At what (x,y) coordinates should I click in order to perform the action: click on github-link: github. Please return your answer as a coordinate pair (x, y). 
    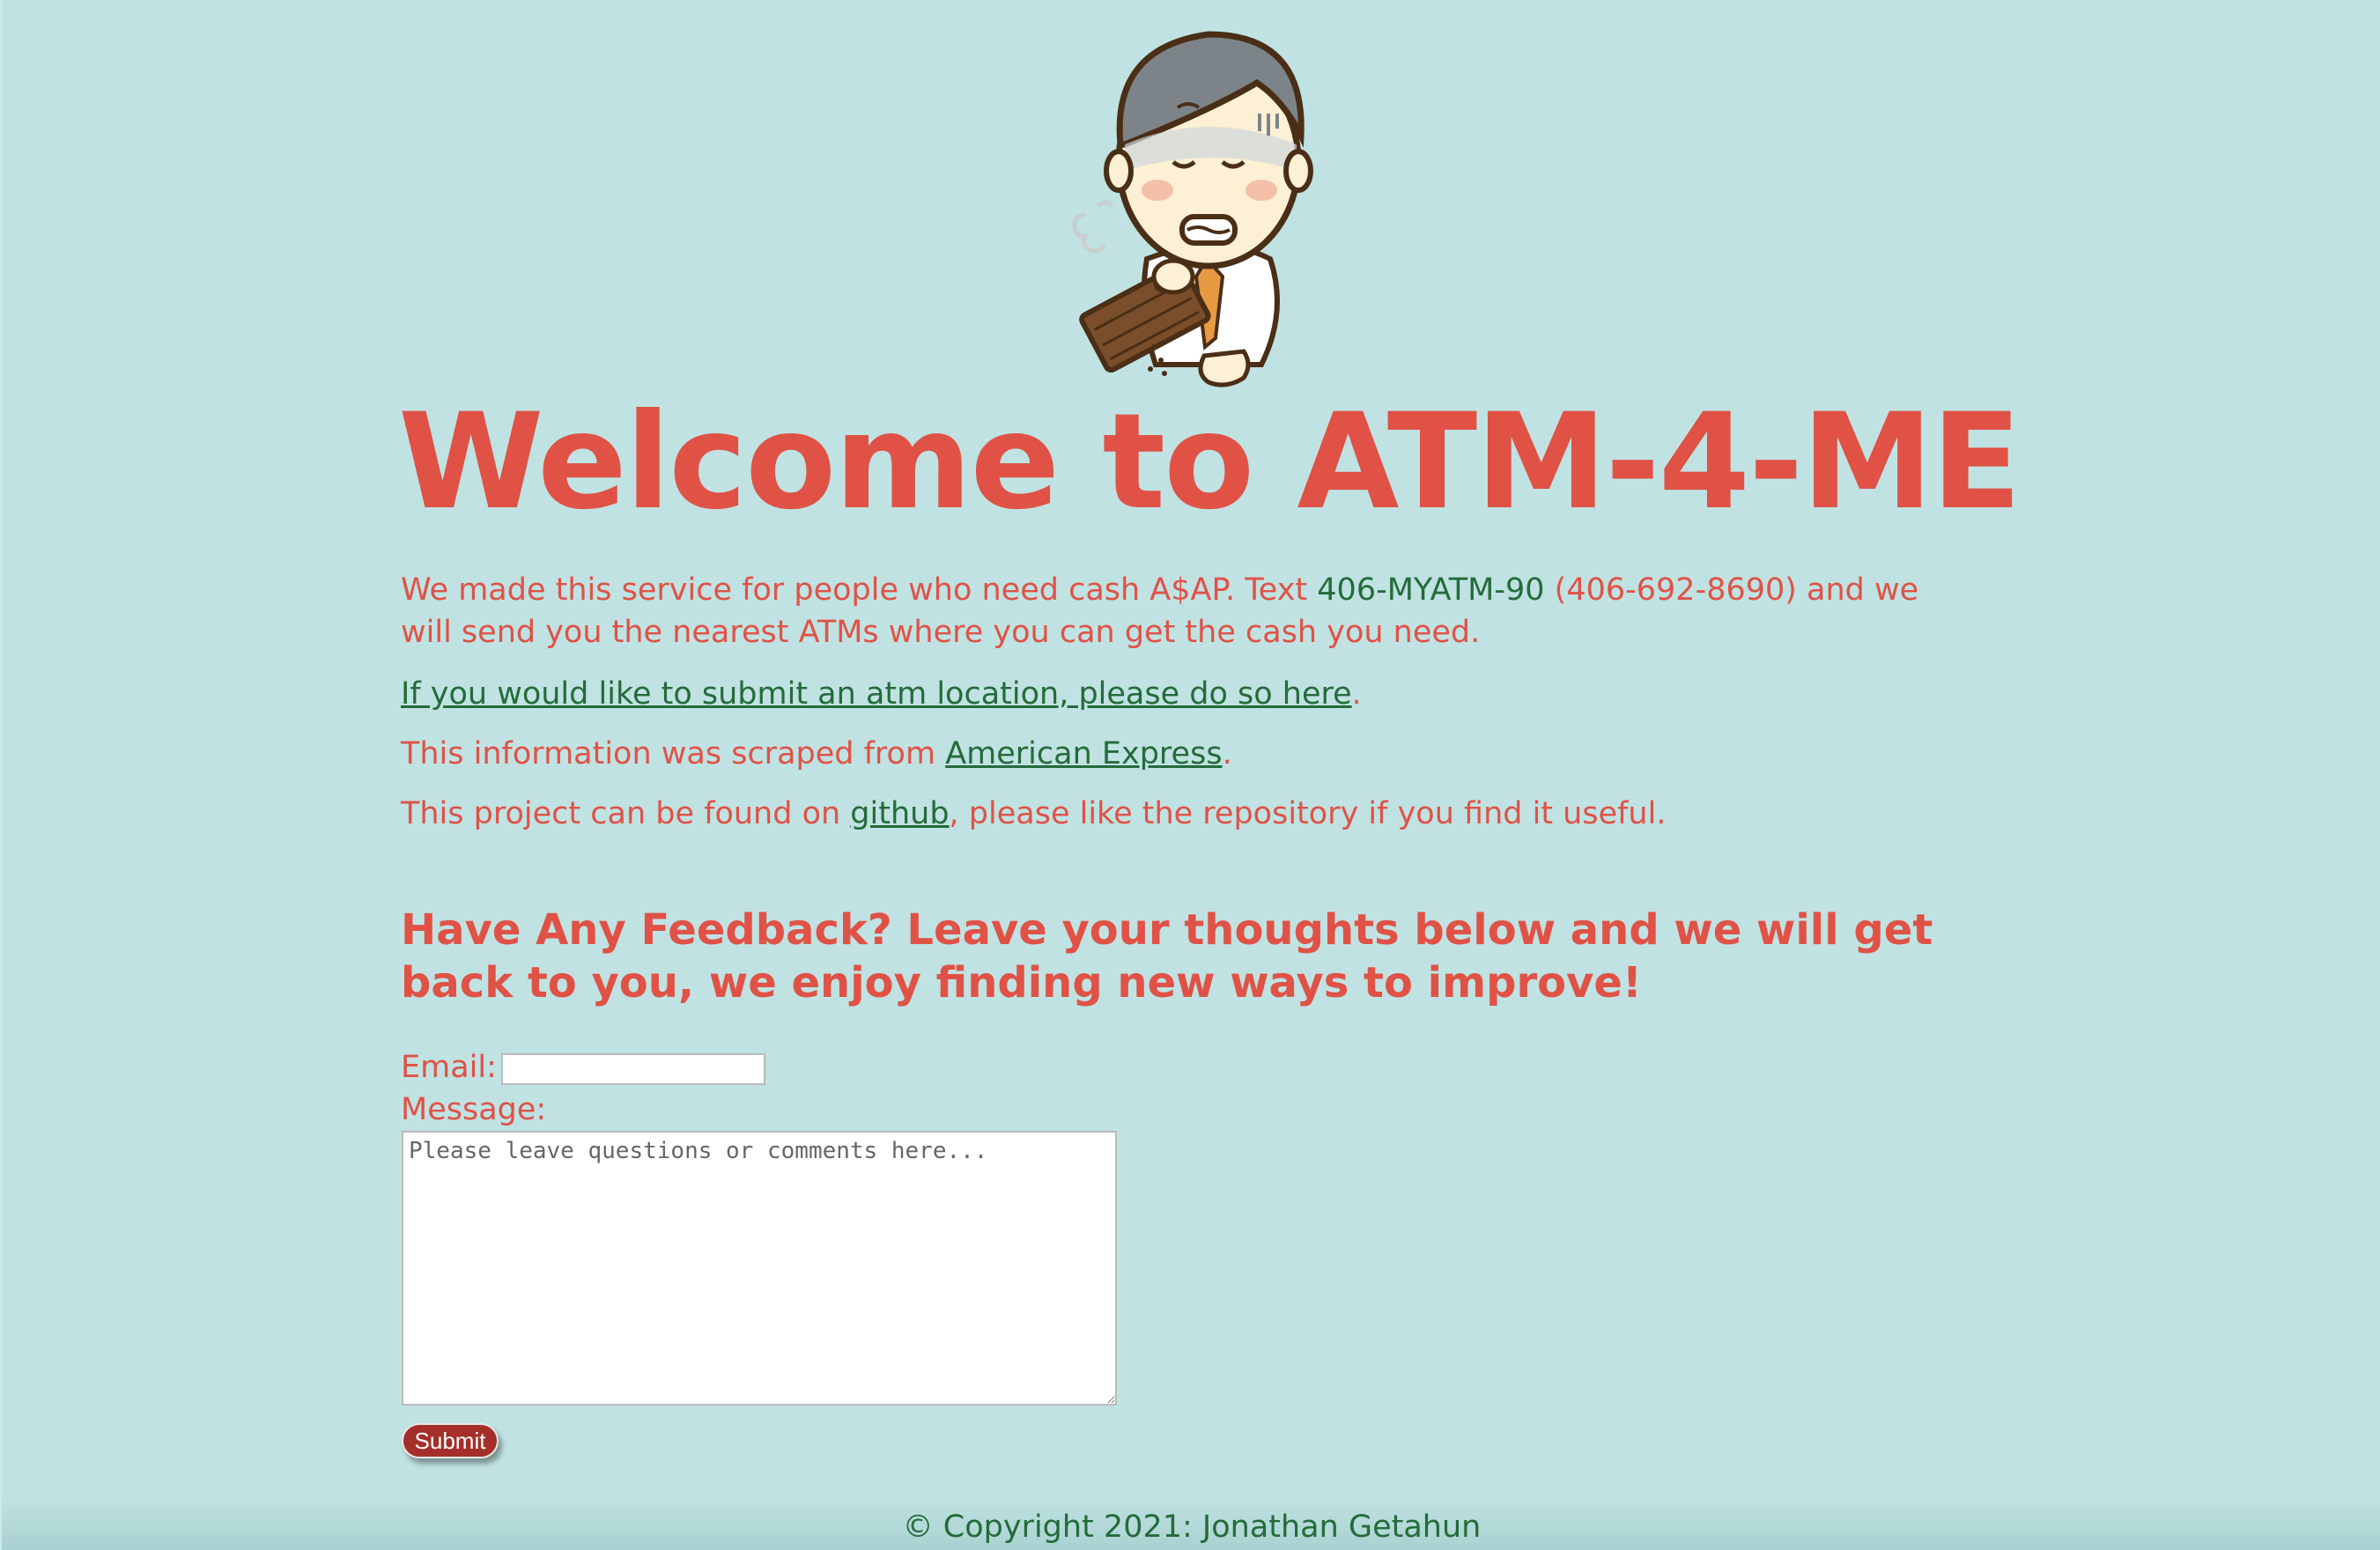
    Looking at the image, I should click on (899, 814).